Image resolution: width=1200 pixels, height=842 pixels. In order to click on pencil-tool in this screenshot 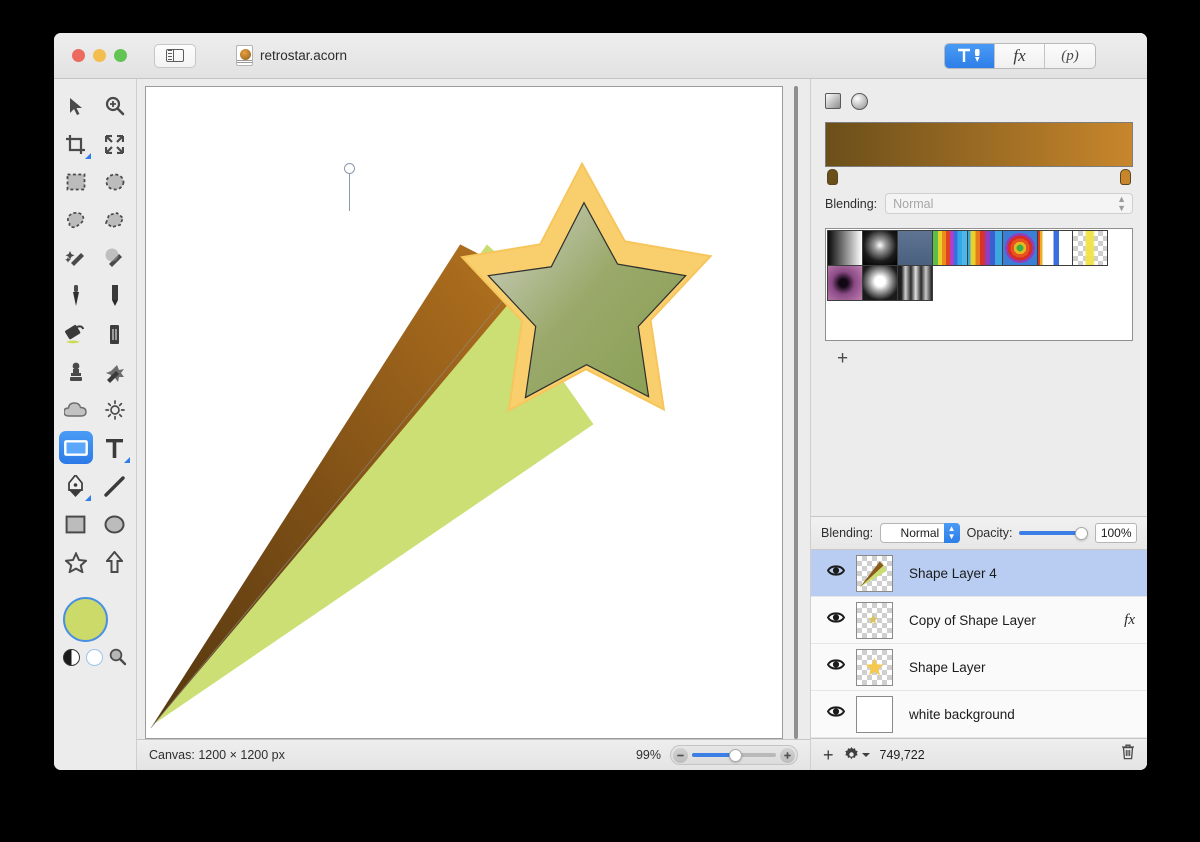, I will do `click(114, 296)`.